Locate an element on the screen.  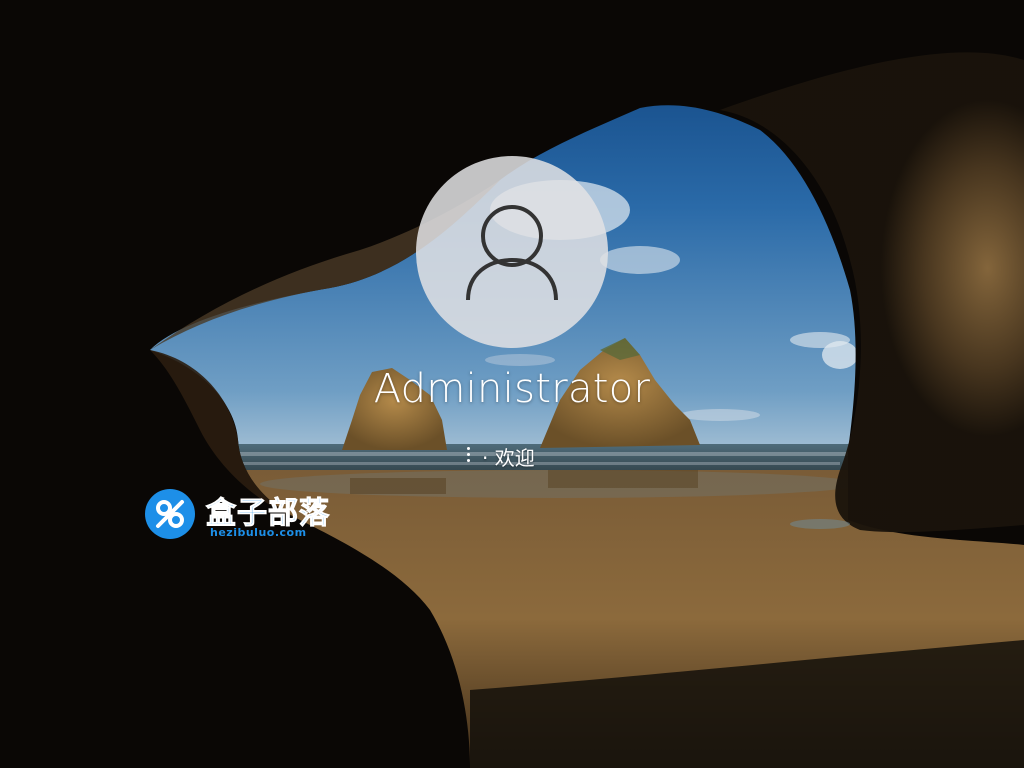
status-row: · 欢迎 is located at coordinates (498, 456).